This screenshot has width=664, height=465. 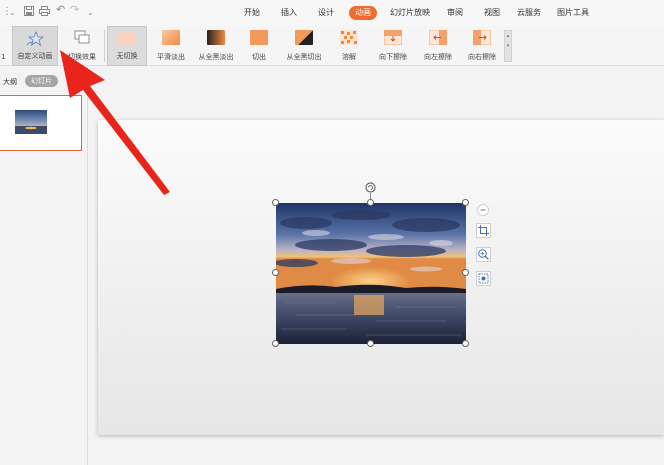 I want to click on transition-wipe-down: 向下擦除, so click(x=393, y=46).